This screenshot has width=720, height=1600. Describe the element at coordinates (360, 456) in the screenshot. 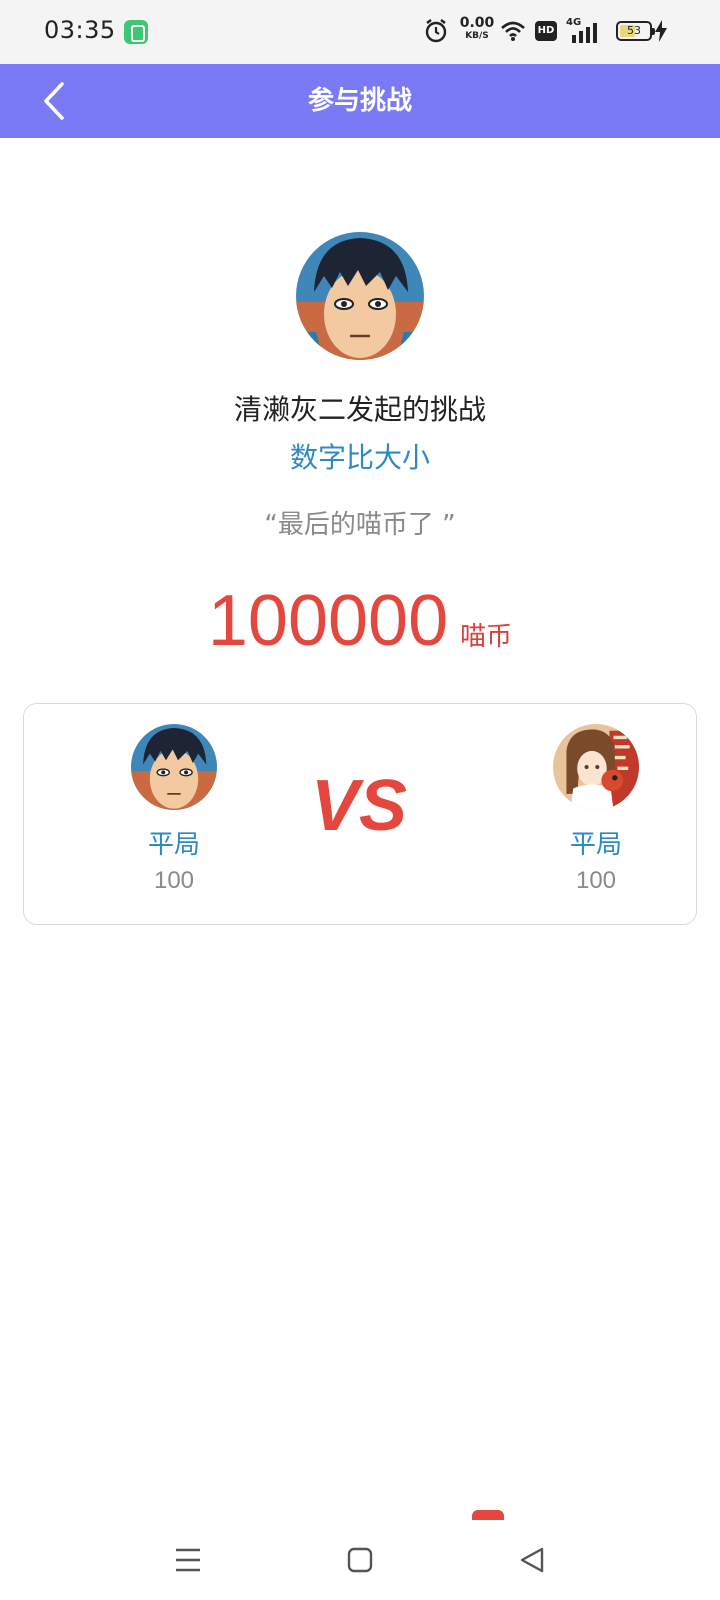

I see `game-name: 数字比大小` at that location.